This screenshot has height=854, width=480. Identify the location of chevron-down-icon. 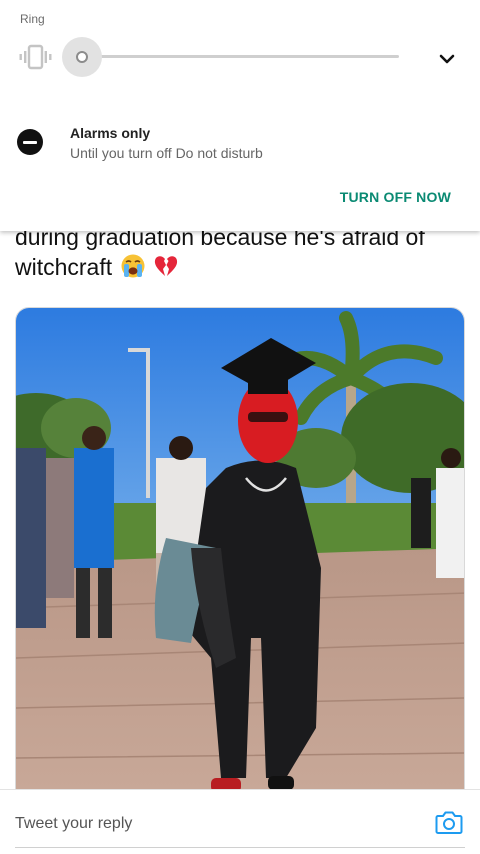
(447, 59).